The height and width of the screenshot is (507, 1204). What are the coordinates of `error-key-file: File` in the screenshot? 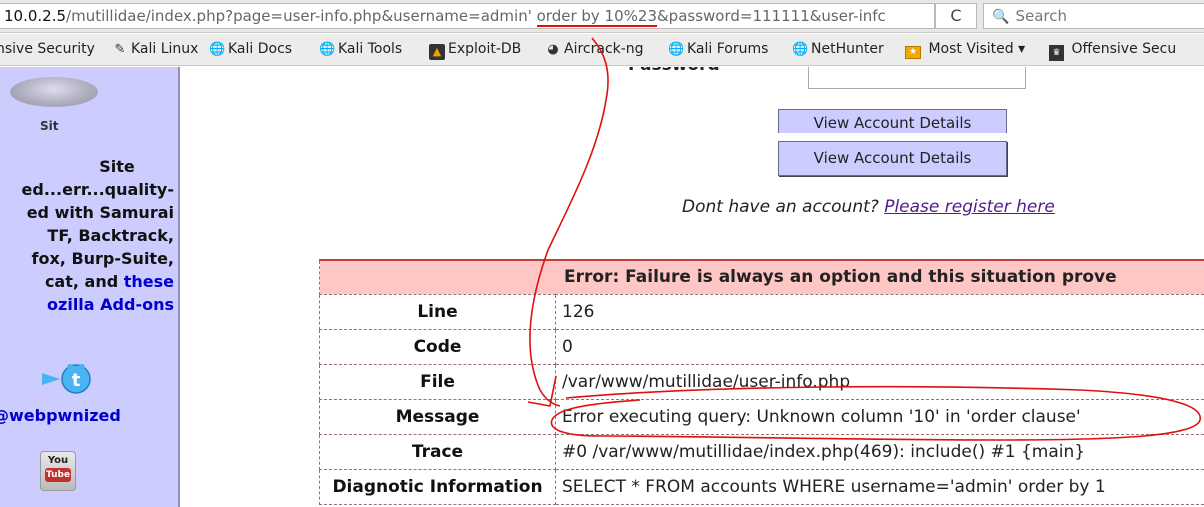 It's located at (437, 381).